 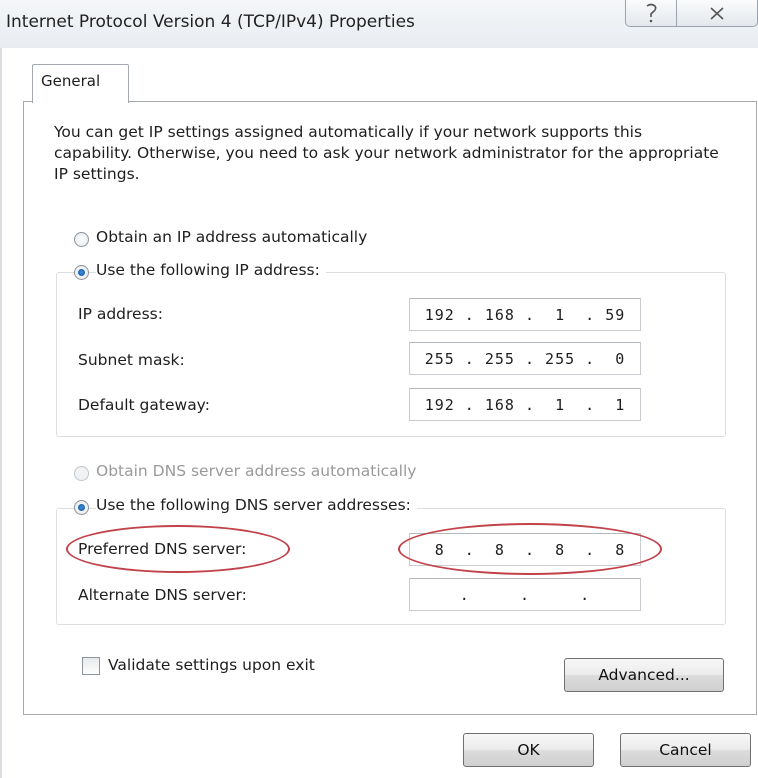 I want to click on validate-settings-label: Validate settings upon exit, so click(x=211, y=665).